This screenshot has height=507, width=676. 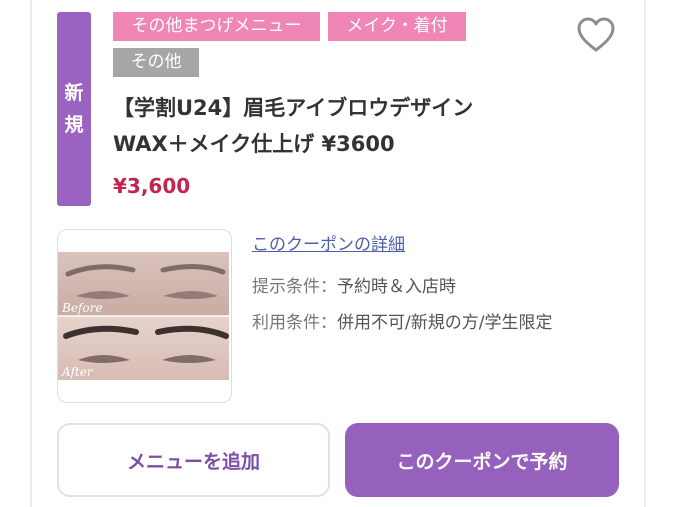 What do you see at coordinates (31, 253) in the screenshot?
I see `card-border-left` at bounding box center [31, 253].